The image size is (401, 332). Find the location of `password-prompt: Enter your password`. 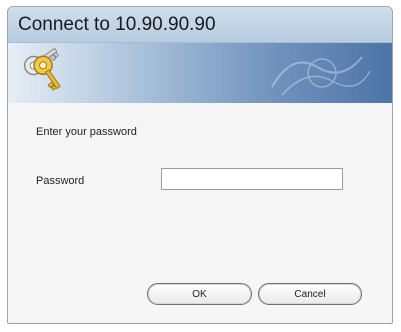

password-prompt: Enter your password is located at coordinates (86, 132).